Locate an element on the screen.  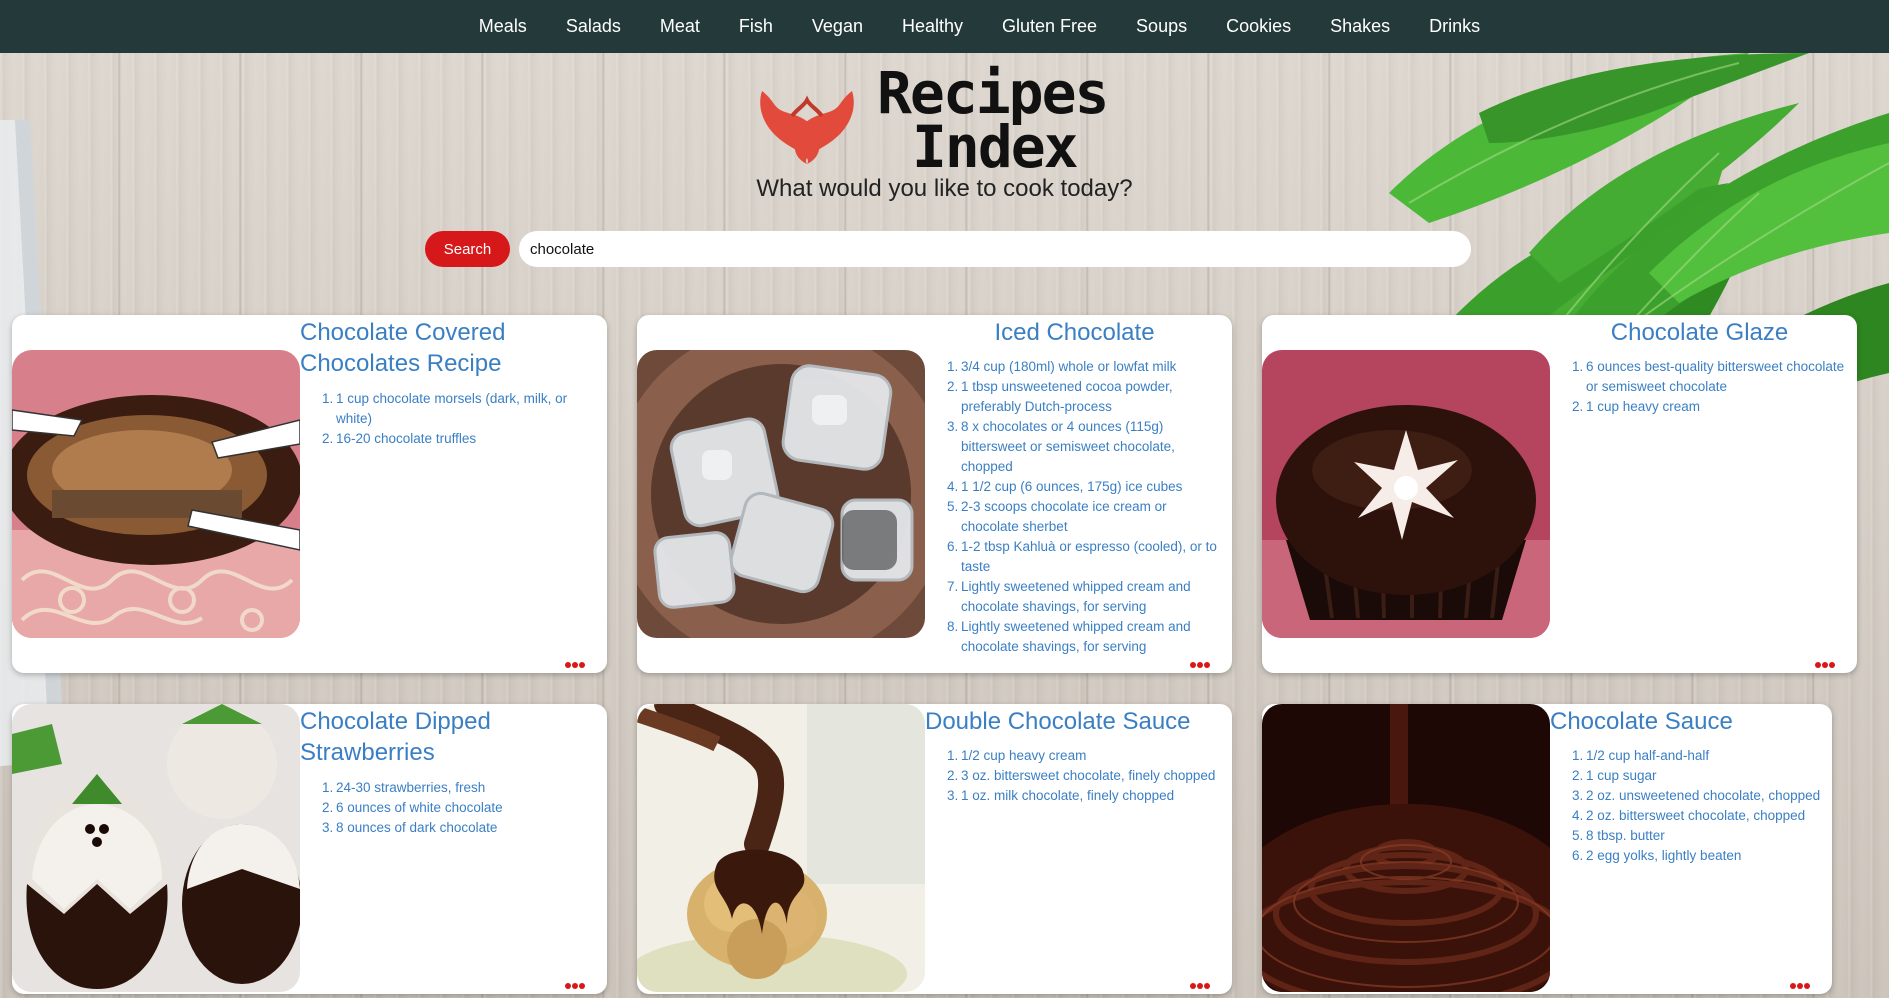
logo-line2: Index is located at coordinates (995, 147).